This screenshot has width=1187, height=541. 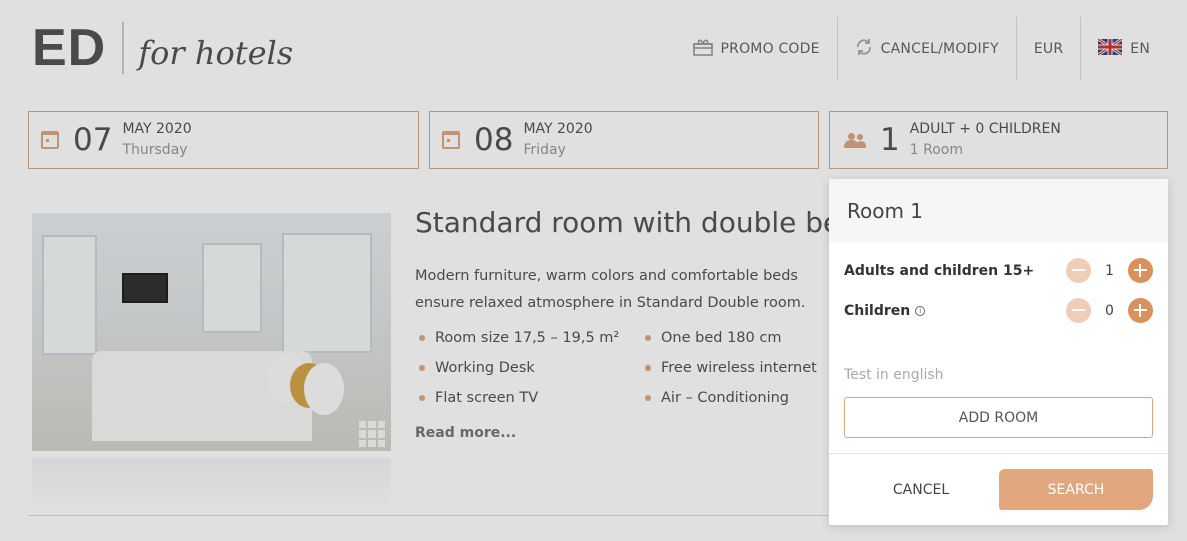 What do you see at coordinates (936, 150) in the screenshot?
I see `guests-rooms: 1 Room` at bounding box center [936, 150].